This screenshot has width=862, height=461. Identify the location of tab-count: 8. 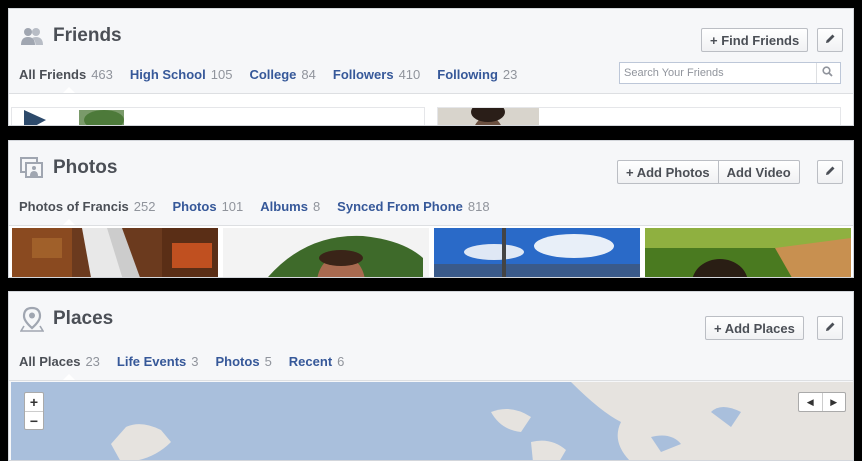
(316, 206).